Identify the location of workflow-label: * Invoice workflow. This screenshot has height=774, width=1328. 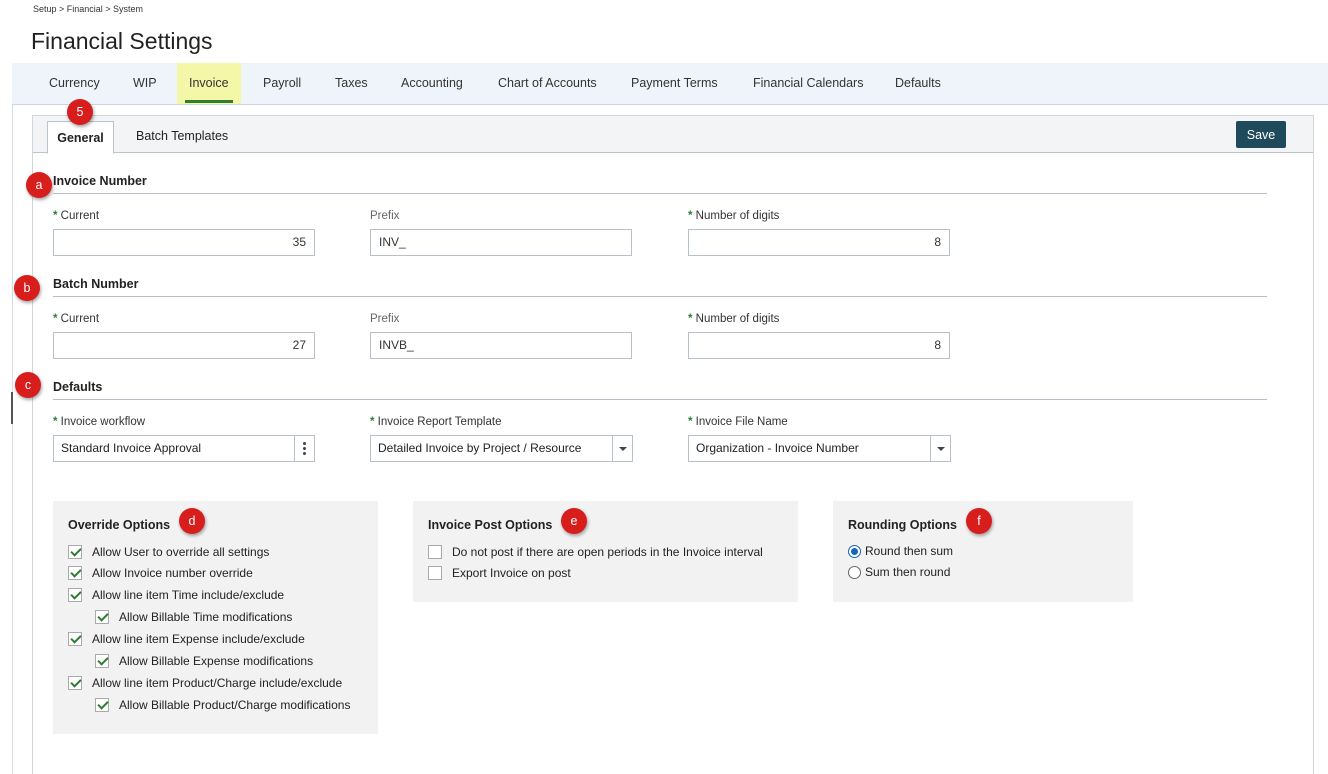
(99, 422).